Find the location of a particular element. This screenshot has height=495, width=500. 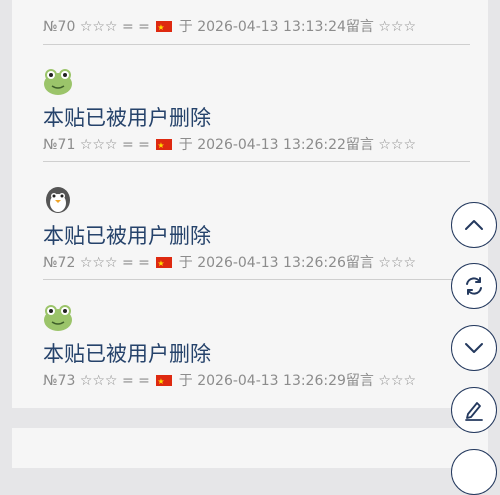

chevron-down-icon is located at coordinates (474, 348).